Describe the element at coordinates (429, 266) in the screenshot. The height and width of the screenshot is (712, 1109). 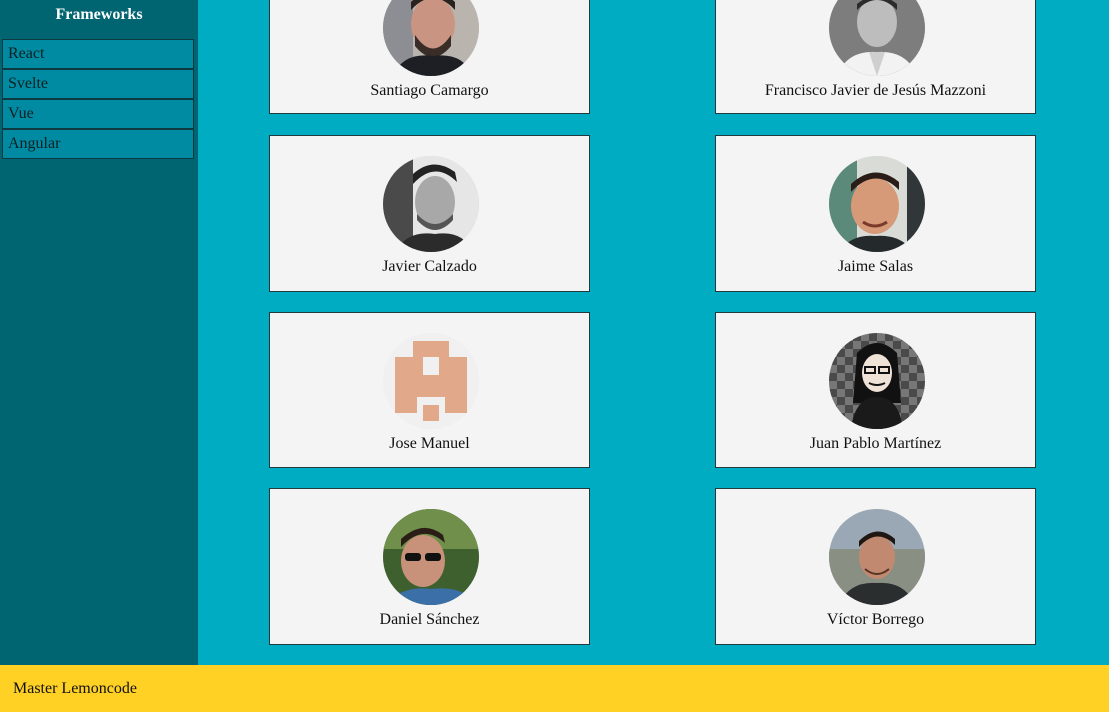
I see `member-name: Javier Calzado` at that location.